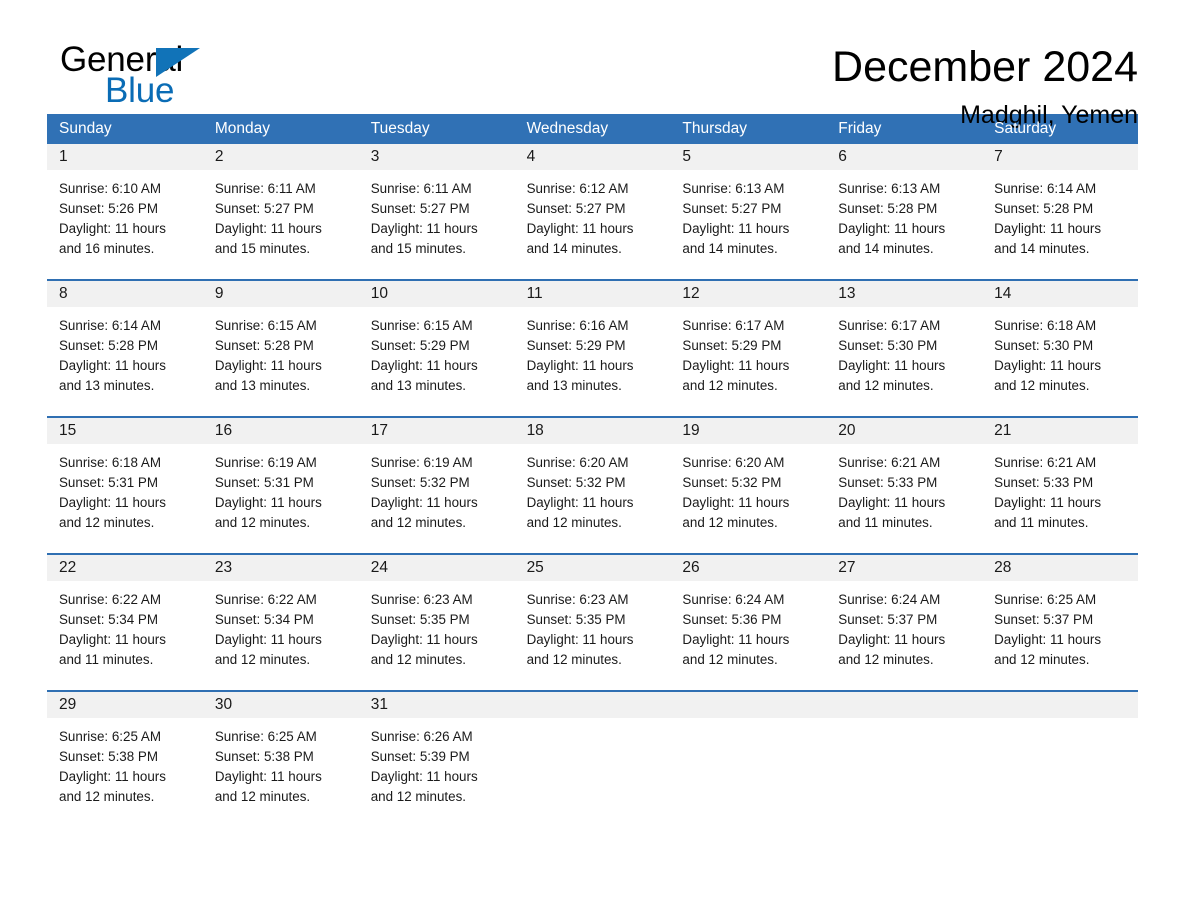  What do you see at coordinates (593, 157) in the screenshot?
I see `day-number: 4` at bounding box center [593, 157].